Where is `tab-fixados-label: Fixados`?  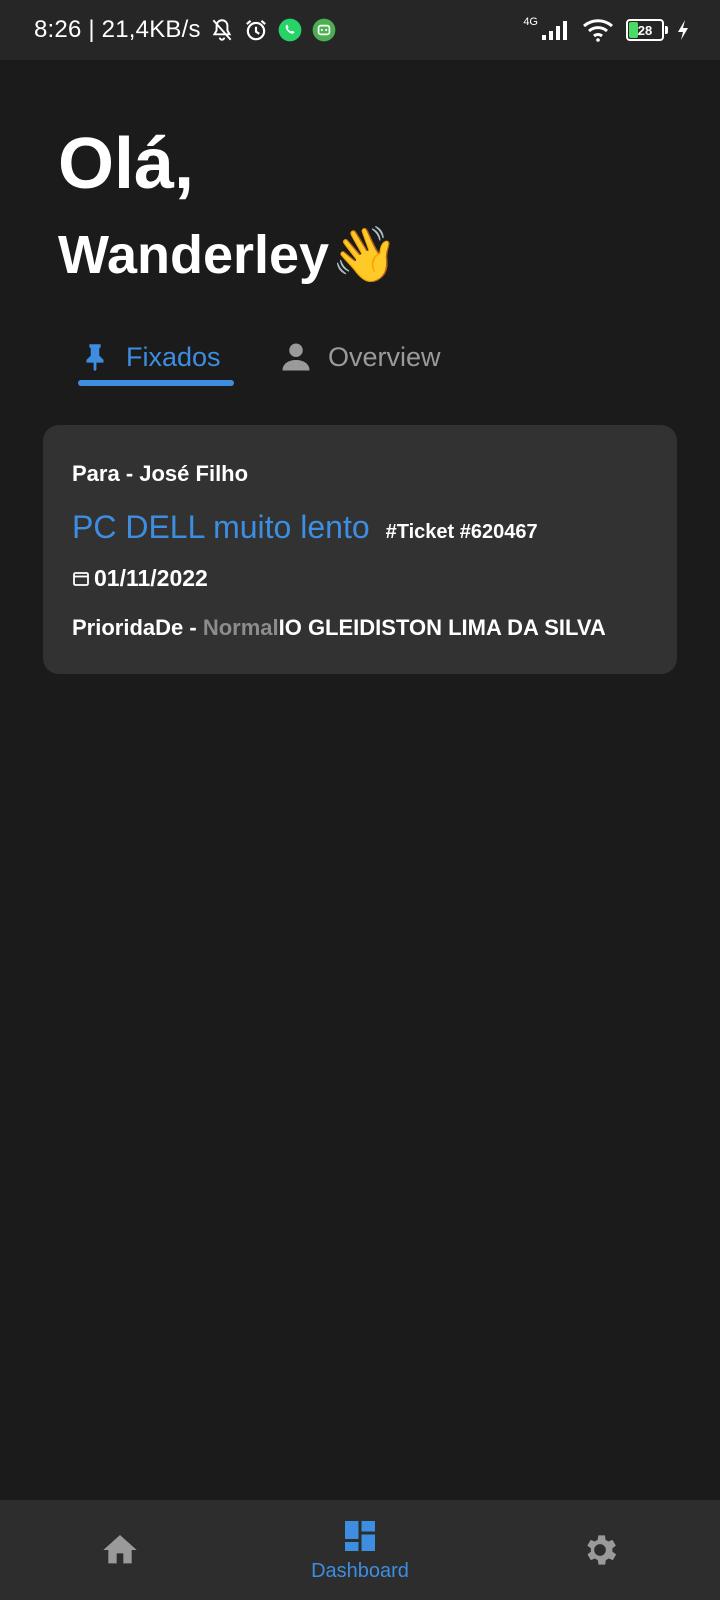 tab-fixados-label: Fixados is located at coordinates (173, 356).